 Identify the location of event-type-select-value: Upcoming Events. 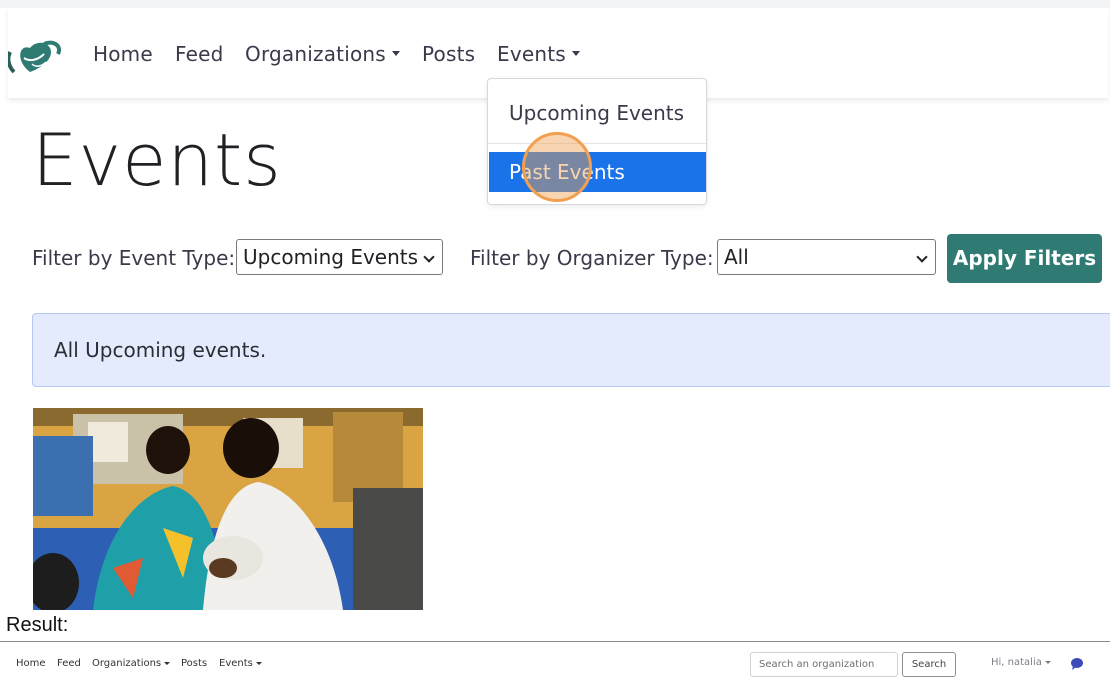
(331, 257).